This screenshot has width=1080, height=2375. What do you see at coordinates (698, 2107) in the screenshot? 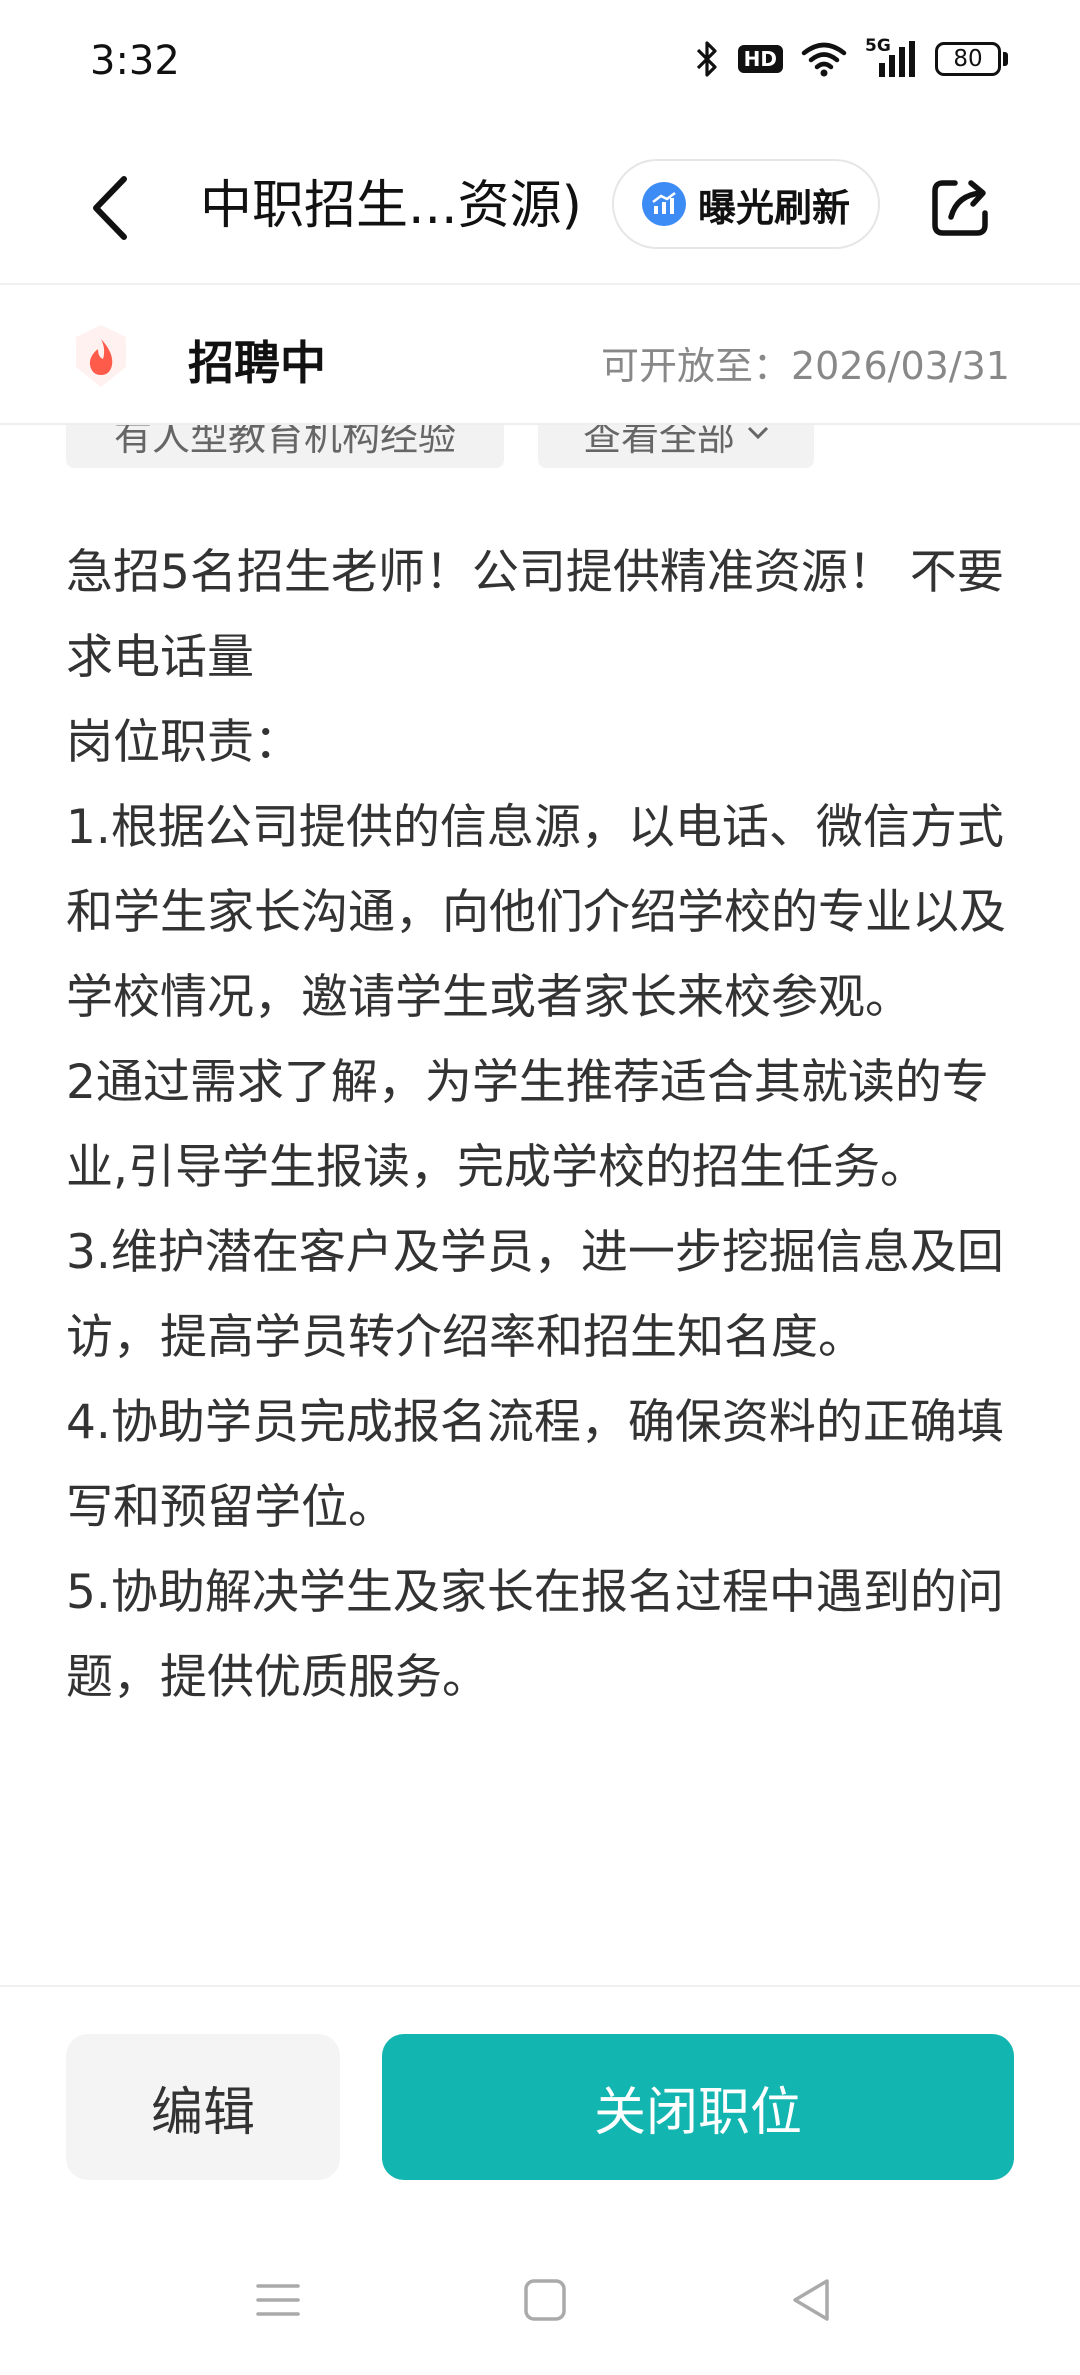
I see `close-position-button: 关闭职位` at bounding box center [698, 2107].